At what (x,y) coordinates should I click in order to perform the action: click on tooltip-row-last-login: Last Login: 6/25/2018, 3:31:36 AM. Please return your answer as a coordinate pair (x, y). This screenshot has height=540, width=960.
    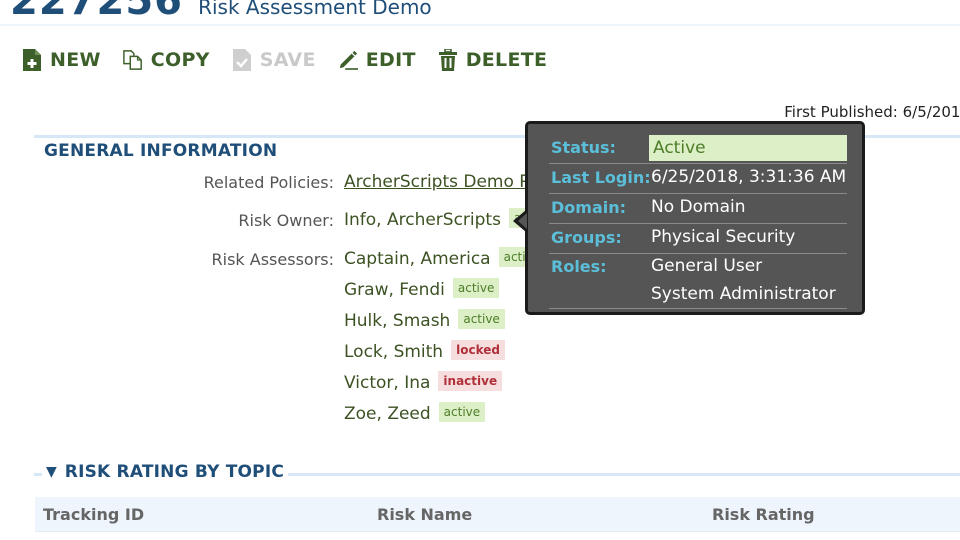
    Looking at the image, I should click on (698, 179).